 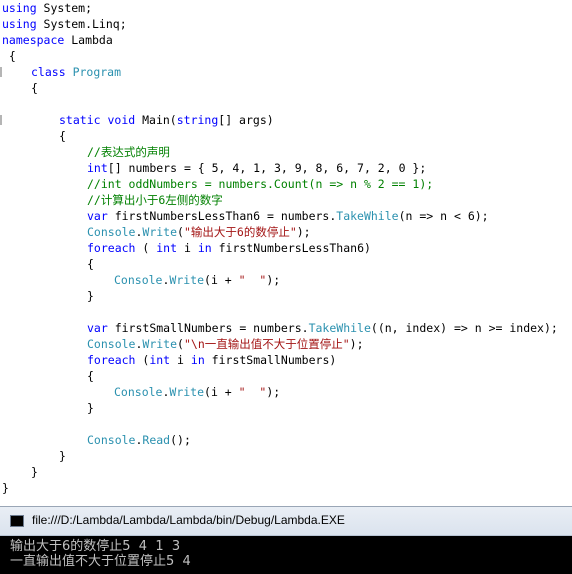 What do you see at coordinates (240, 232) in the screenshot?
I see `string-literal: "输出大于6的数停止"` at bounding box center [240, 232].